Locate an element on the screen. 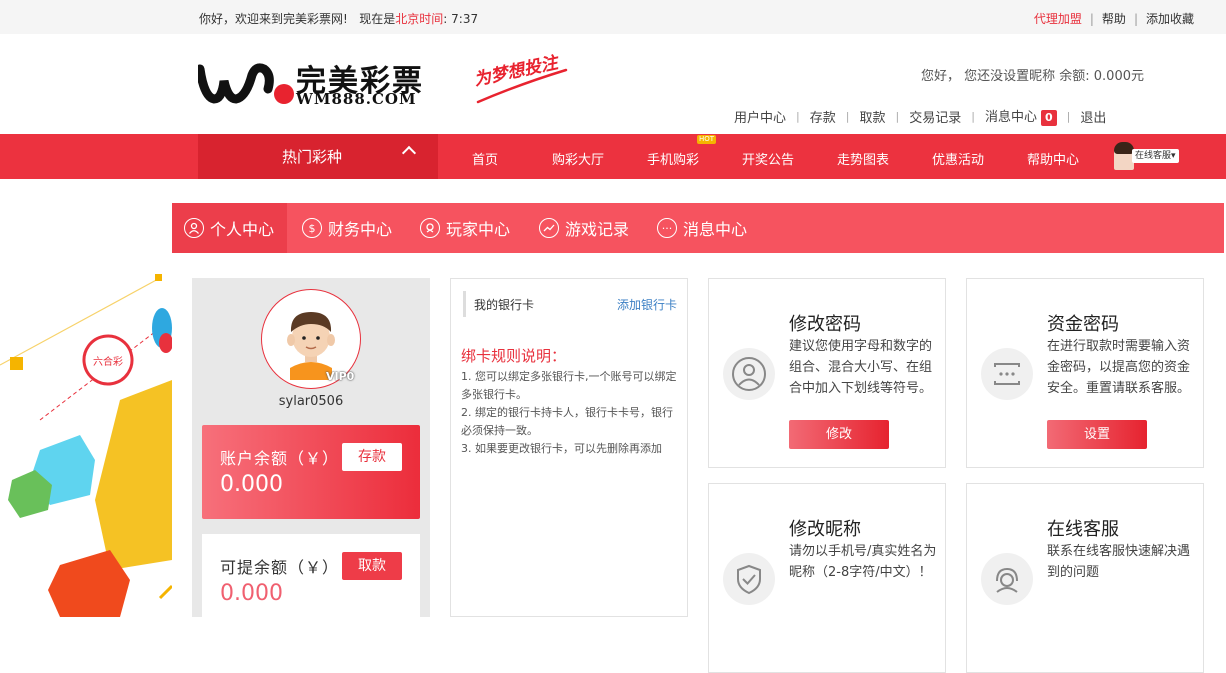 The height and width of the screenshot is (673, 1226). help-link: 帮助 is located at coordinates (1114, 19).